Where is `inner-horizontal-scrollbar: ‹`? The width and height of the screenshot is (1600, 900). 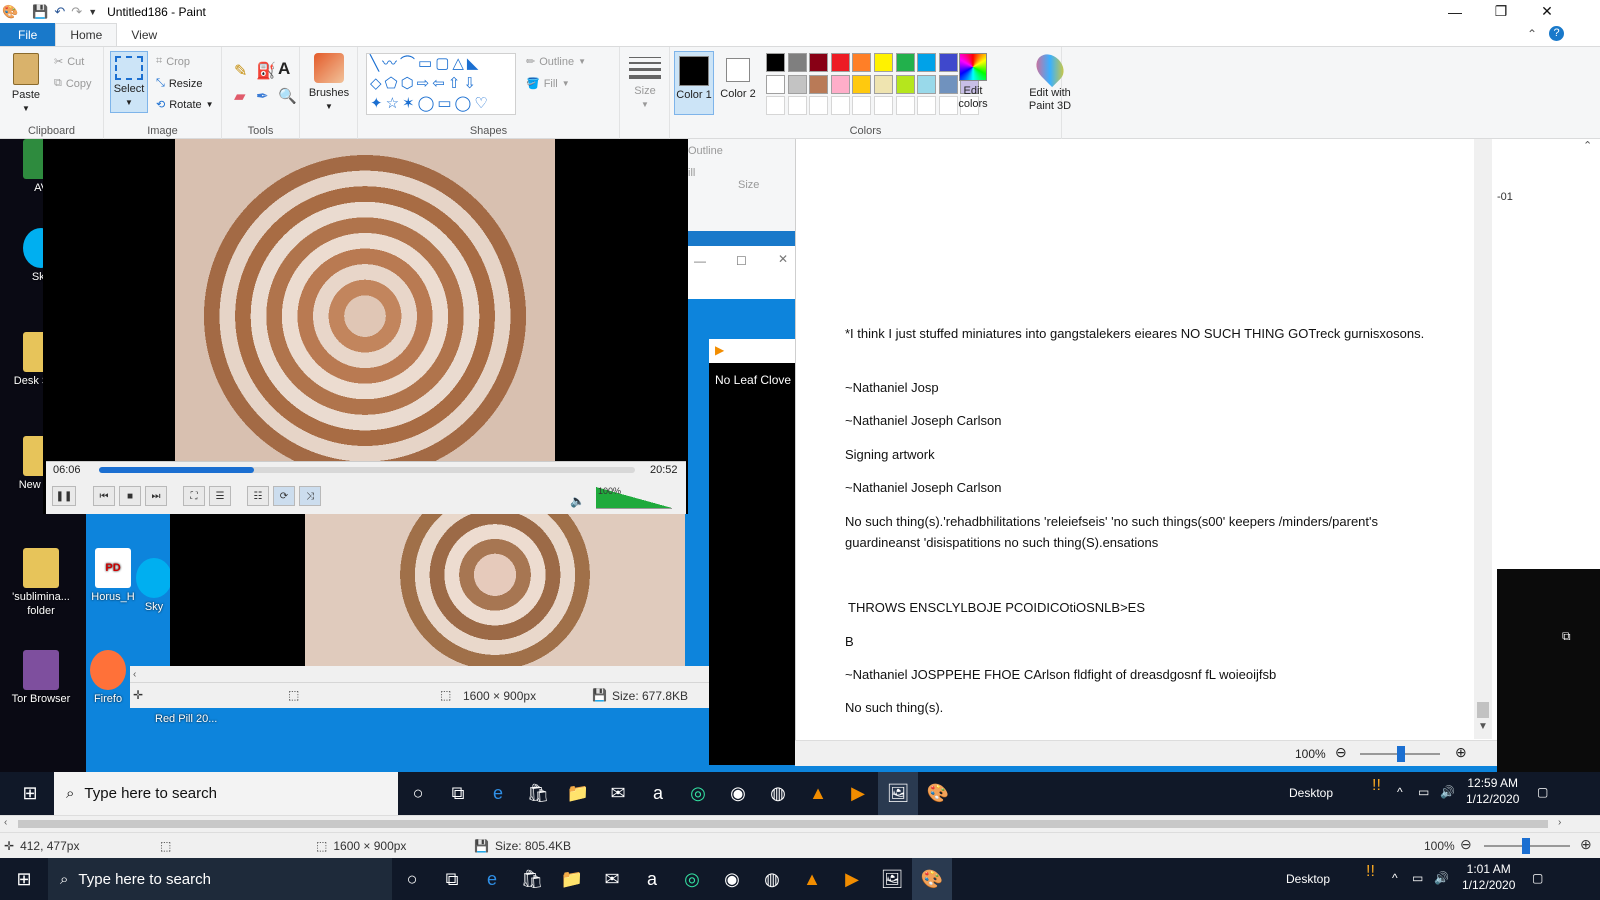
inner-horizontal-scrollbar: ‹ is located at coordinates (462, 674).